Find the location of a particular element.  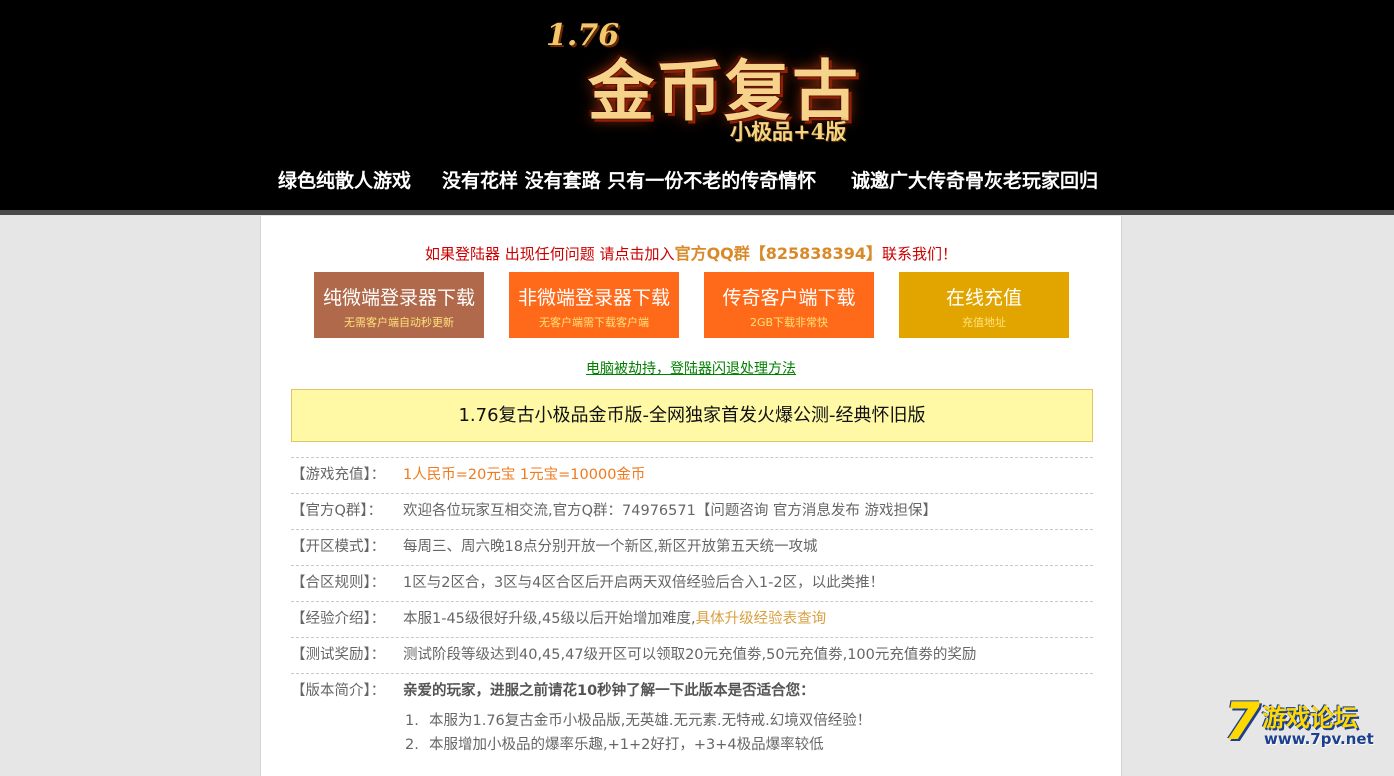

info-row-open-mode: 【开区模式】： 每周三、周六晚18点分别开放一个新区,新区开放第五天统一攻城 is located at coordinates (692, 548).